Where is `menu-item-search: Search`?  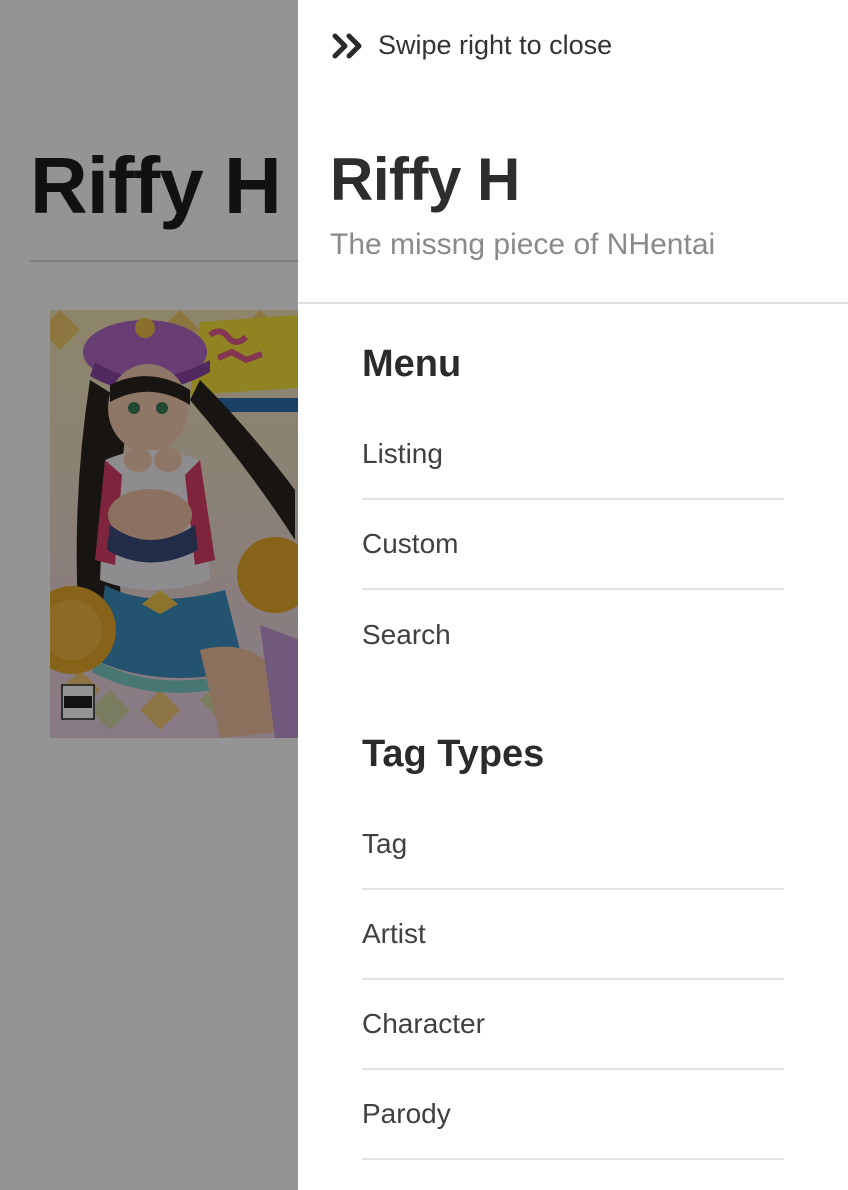 menu-item-search: Search is located at coordinates (573, 635).